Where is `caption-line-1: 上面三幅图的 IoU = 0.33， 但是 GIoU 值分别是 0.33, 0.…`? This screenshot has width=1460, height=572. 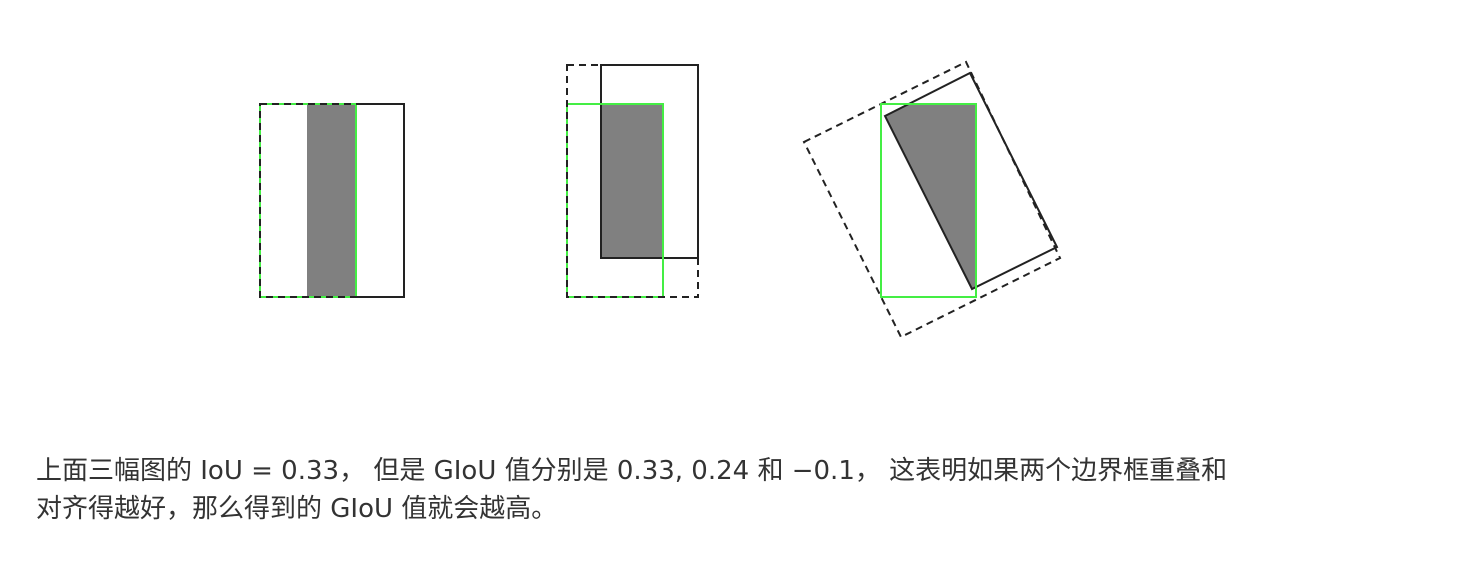
caption-line-1: 上面三幅图的 IoU = 0.33， 但是 GIoU 值分别是 0.33, 0.… is located at coordinates (632, 471).